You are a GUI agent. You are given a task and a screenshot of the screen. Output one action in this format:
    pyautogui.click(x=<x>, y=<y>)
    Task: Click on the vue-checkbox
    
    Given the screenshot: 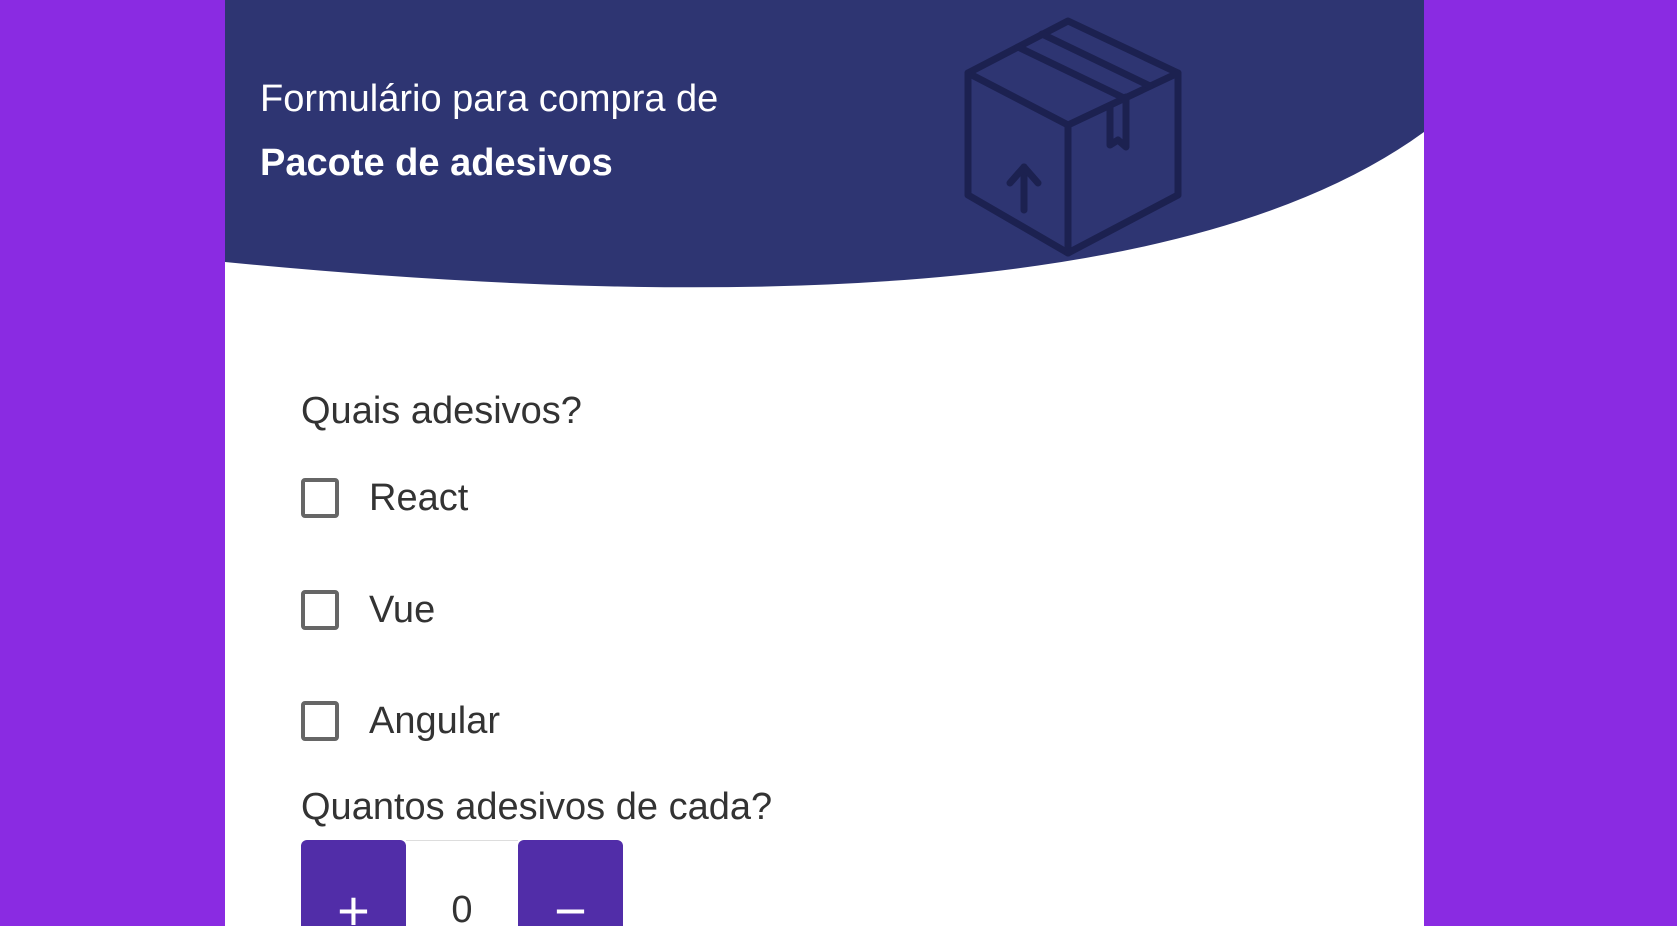 What is the action you would take?
    pyautogui.click(x=320, y=610)
    